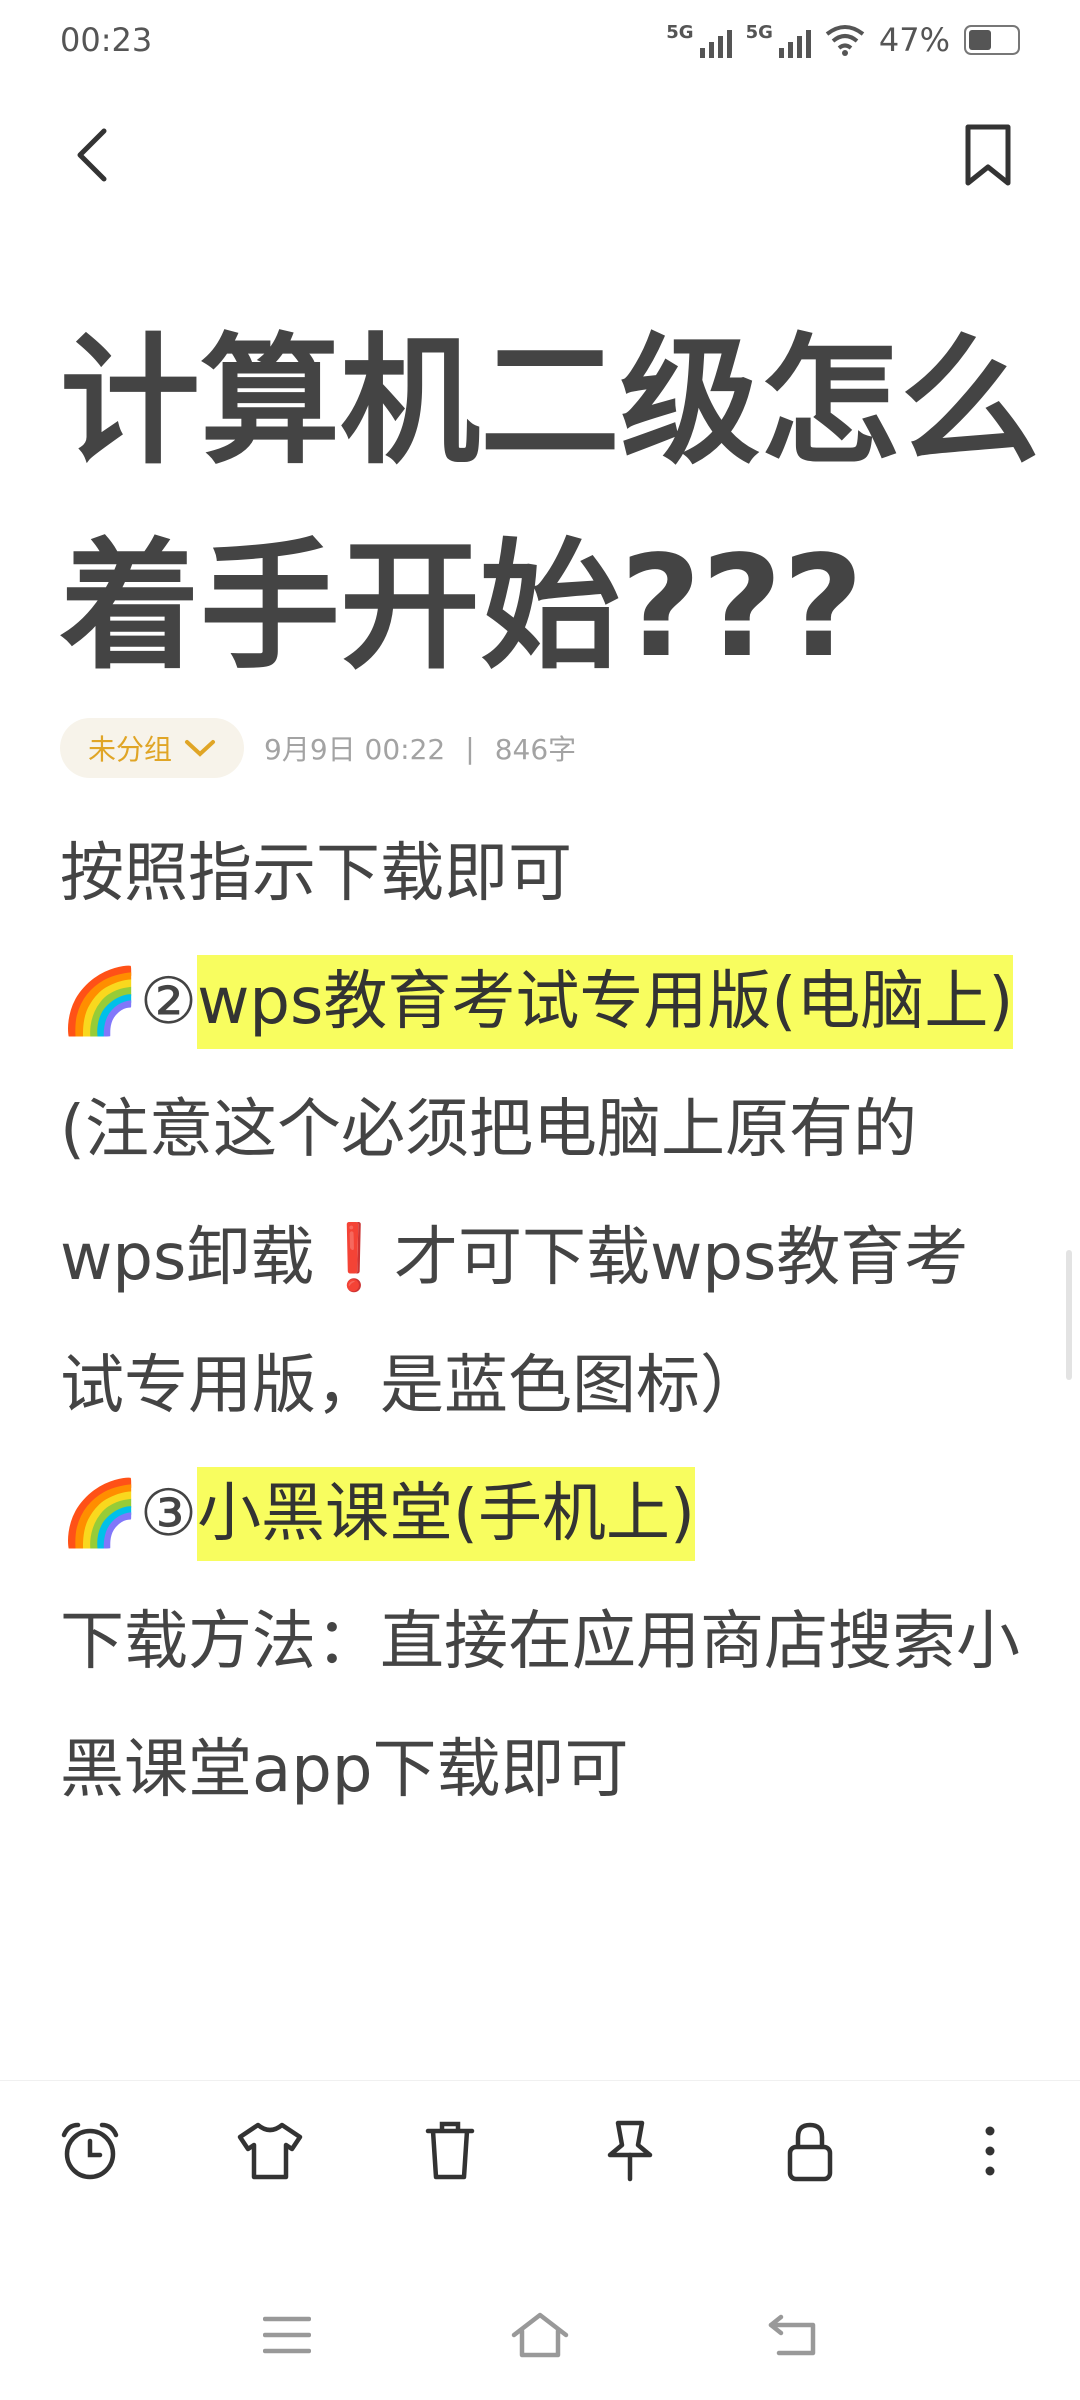 The height and width of the screenshot is (2400, 1080). I want to click on lock-button, so click(810, 2151).